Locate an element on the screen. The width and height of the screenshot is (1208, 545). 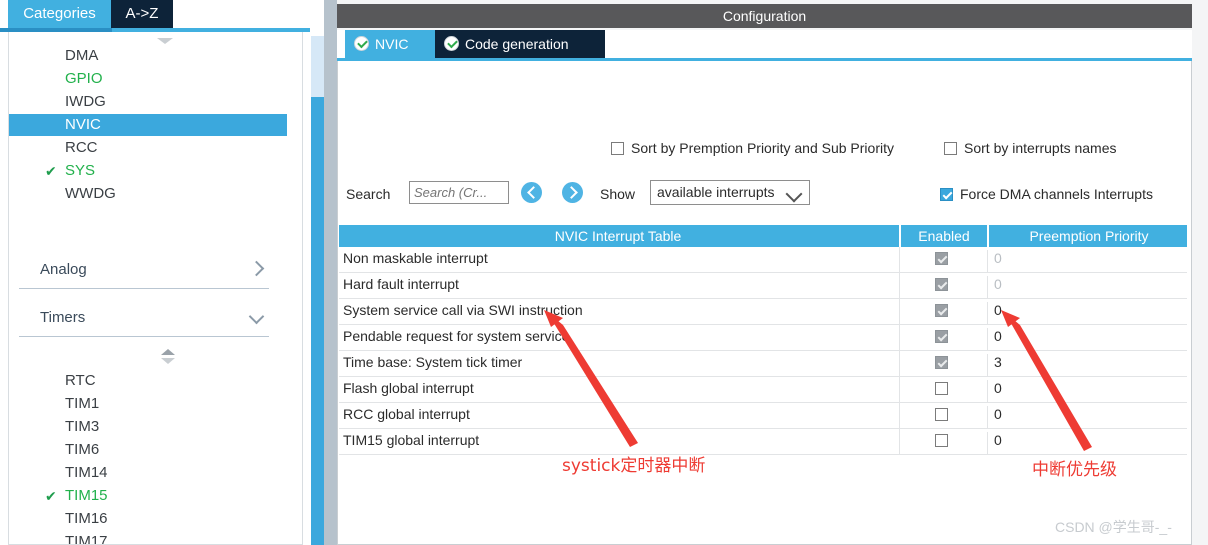
interrupt-name: Pendable request for system service is located at coordinates (456, 336).